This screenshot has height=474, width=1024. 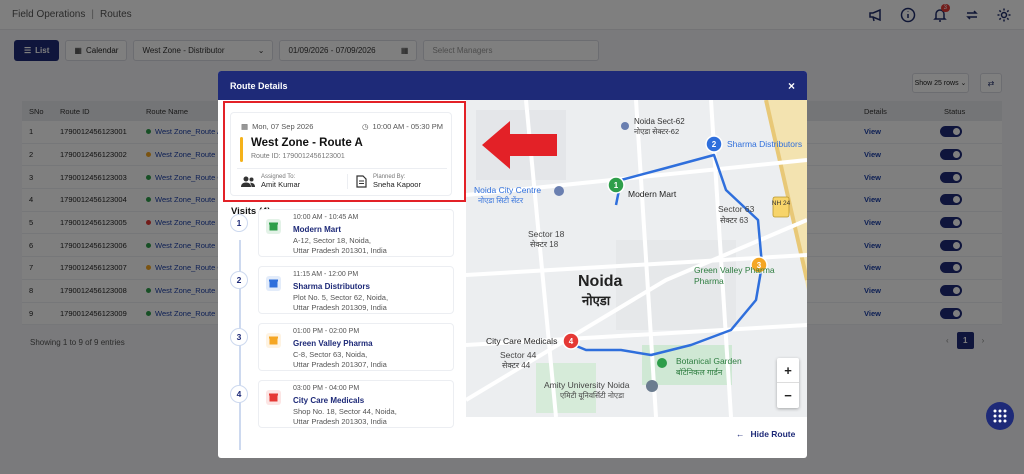 What do you see at coordinates (239, 394) in the screenshot?
I see `visit-number: 4` at bounding box center [239, 394].